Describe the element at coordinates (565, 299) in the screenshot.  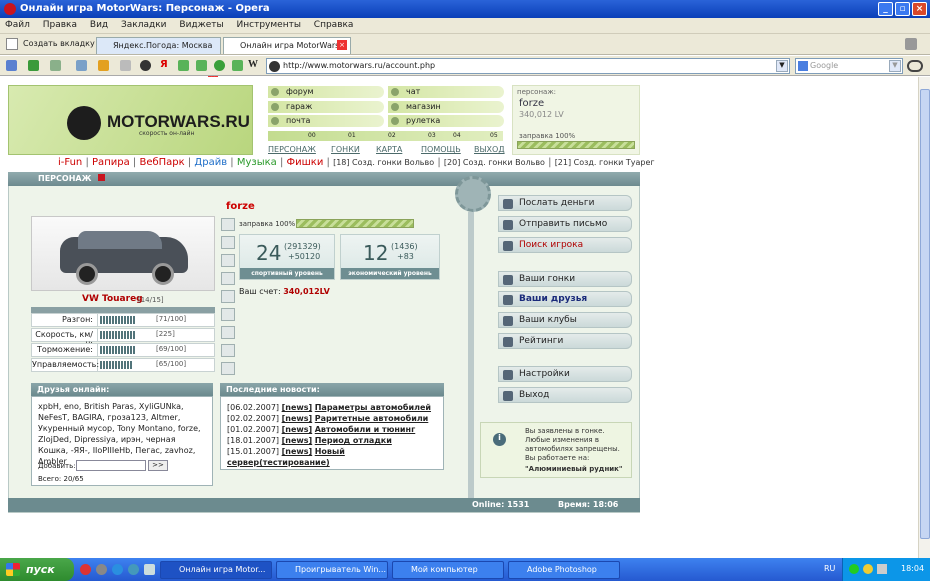
I see `my-friends-button: Ваши друзья` at that location.